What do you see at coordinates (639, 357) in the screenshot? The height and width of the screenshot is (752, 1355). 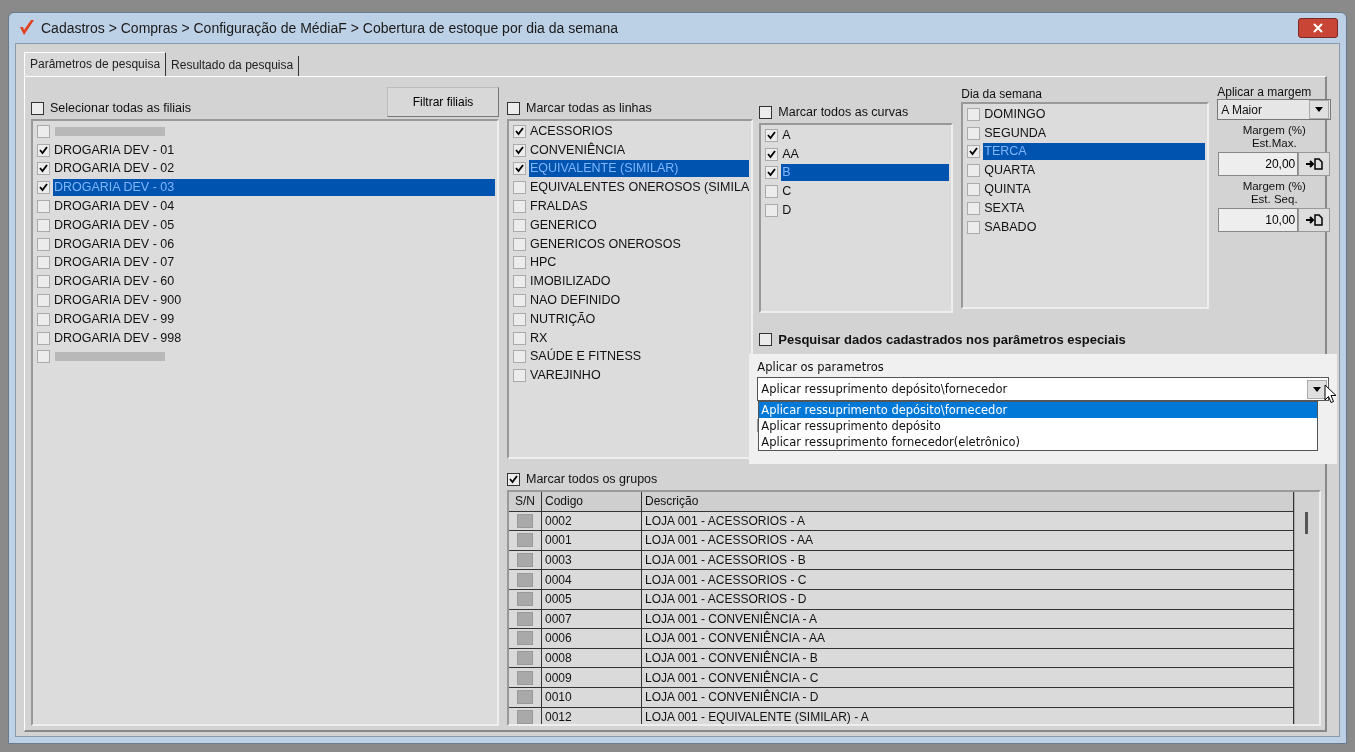 I see `list-item: SAÚDE E FITNESS` at bounding box center [639, 357].